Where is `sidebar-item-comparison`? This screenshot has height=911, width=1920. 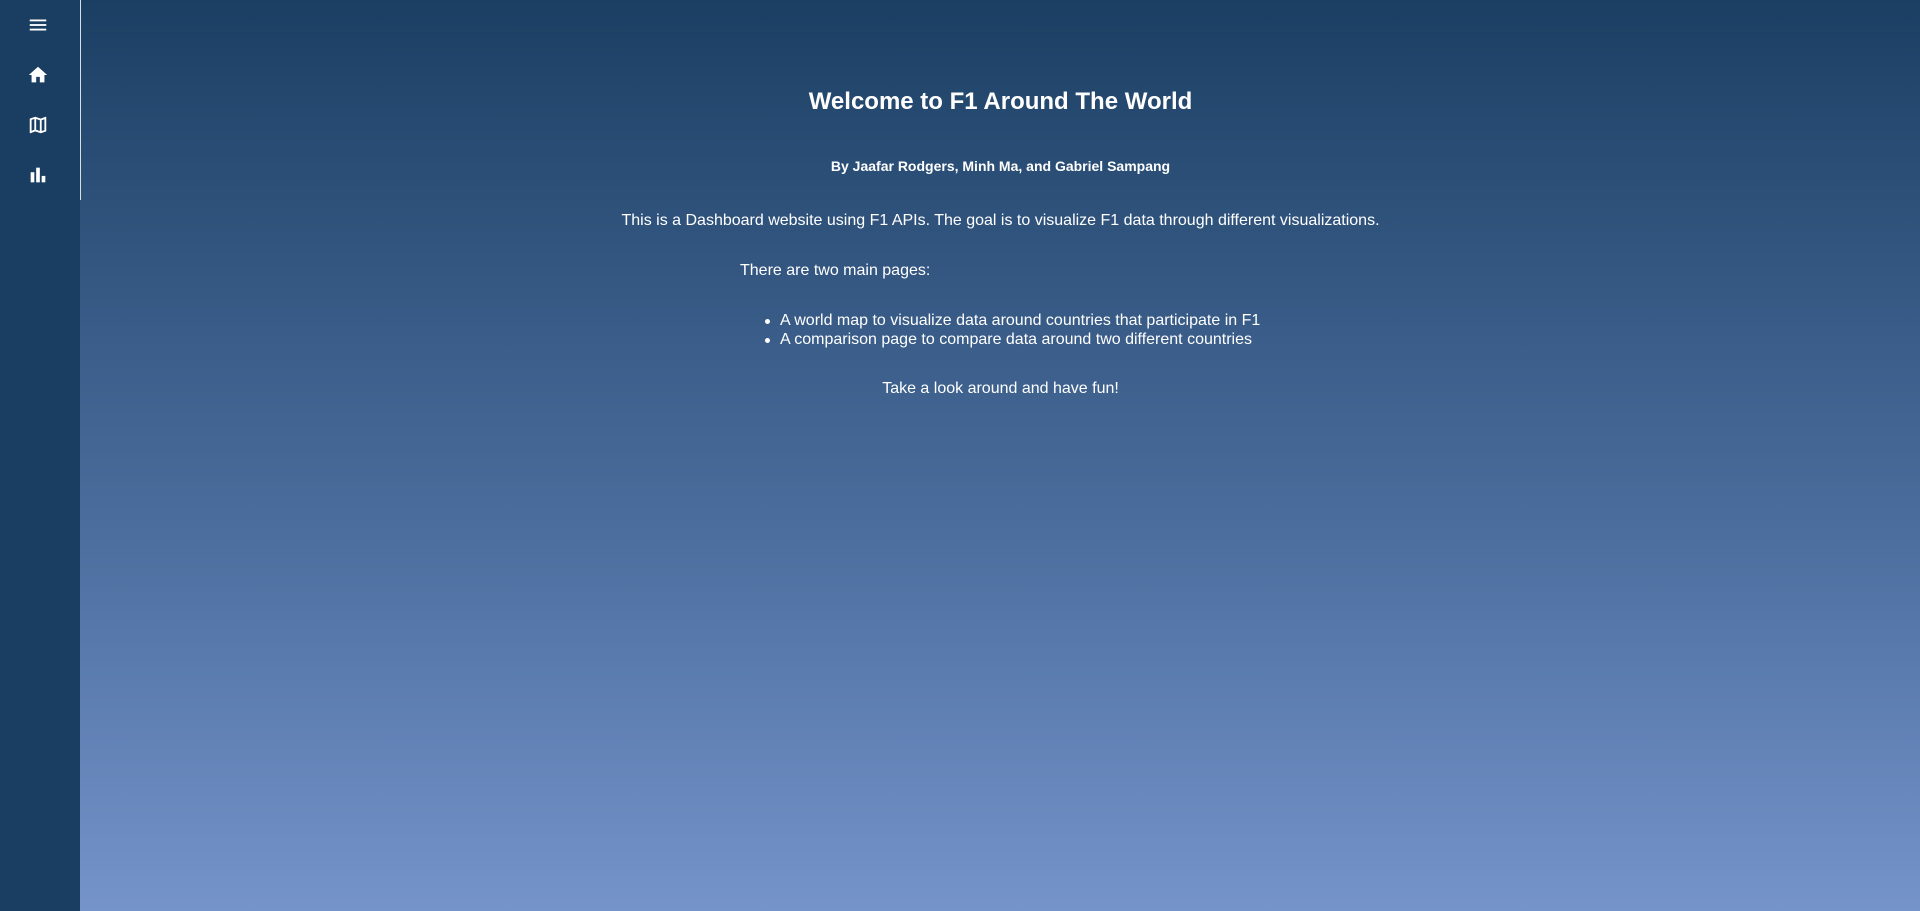 sidebar-item-comparison is located at coordinates (38, 175).